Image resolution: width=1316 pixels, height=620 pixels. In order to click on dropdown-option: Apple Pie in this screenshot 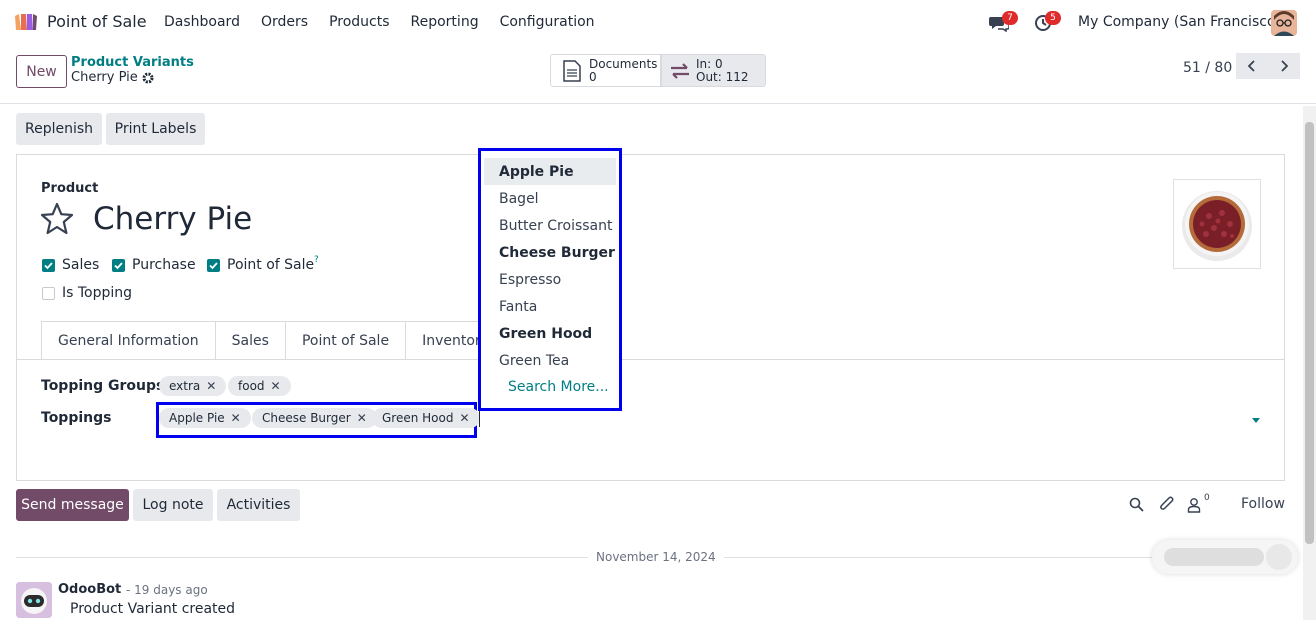, I will do `click(550, 171)`.